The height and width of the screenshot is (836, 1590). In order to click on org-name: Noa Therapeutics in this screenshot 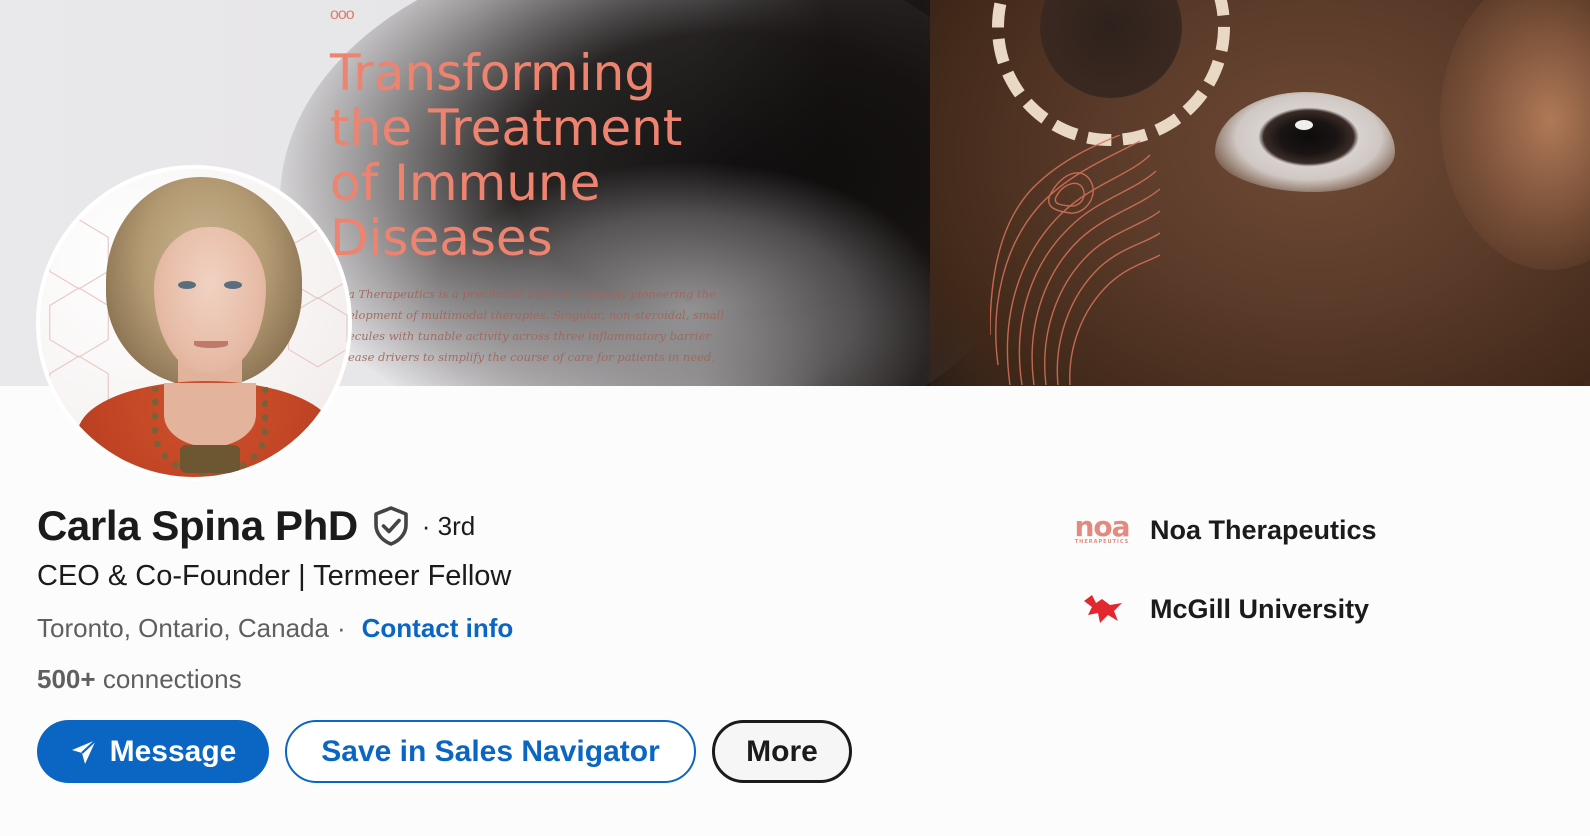, I will do `click(1263, 529)`.